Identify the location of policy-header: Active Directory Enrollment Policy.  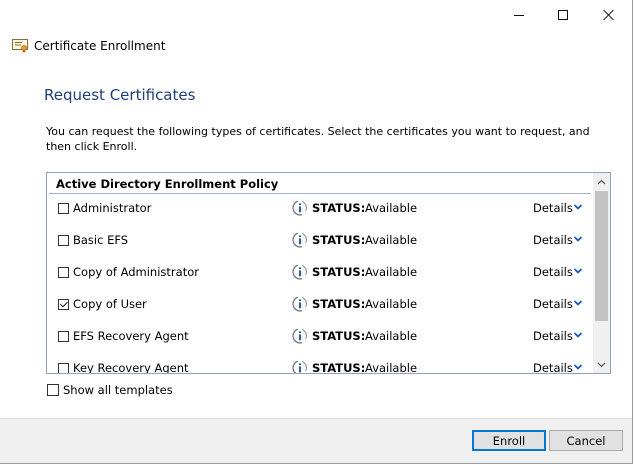
(167, 184).